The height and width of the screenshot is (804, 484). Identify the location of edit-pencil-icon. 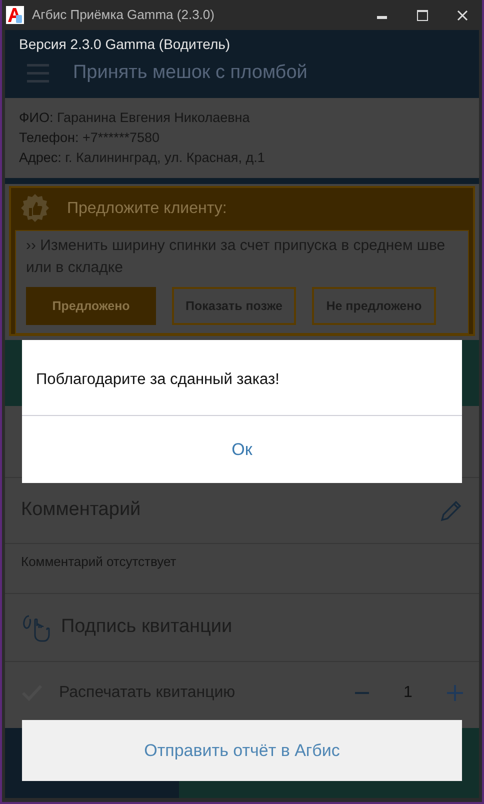
(451, 510).